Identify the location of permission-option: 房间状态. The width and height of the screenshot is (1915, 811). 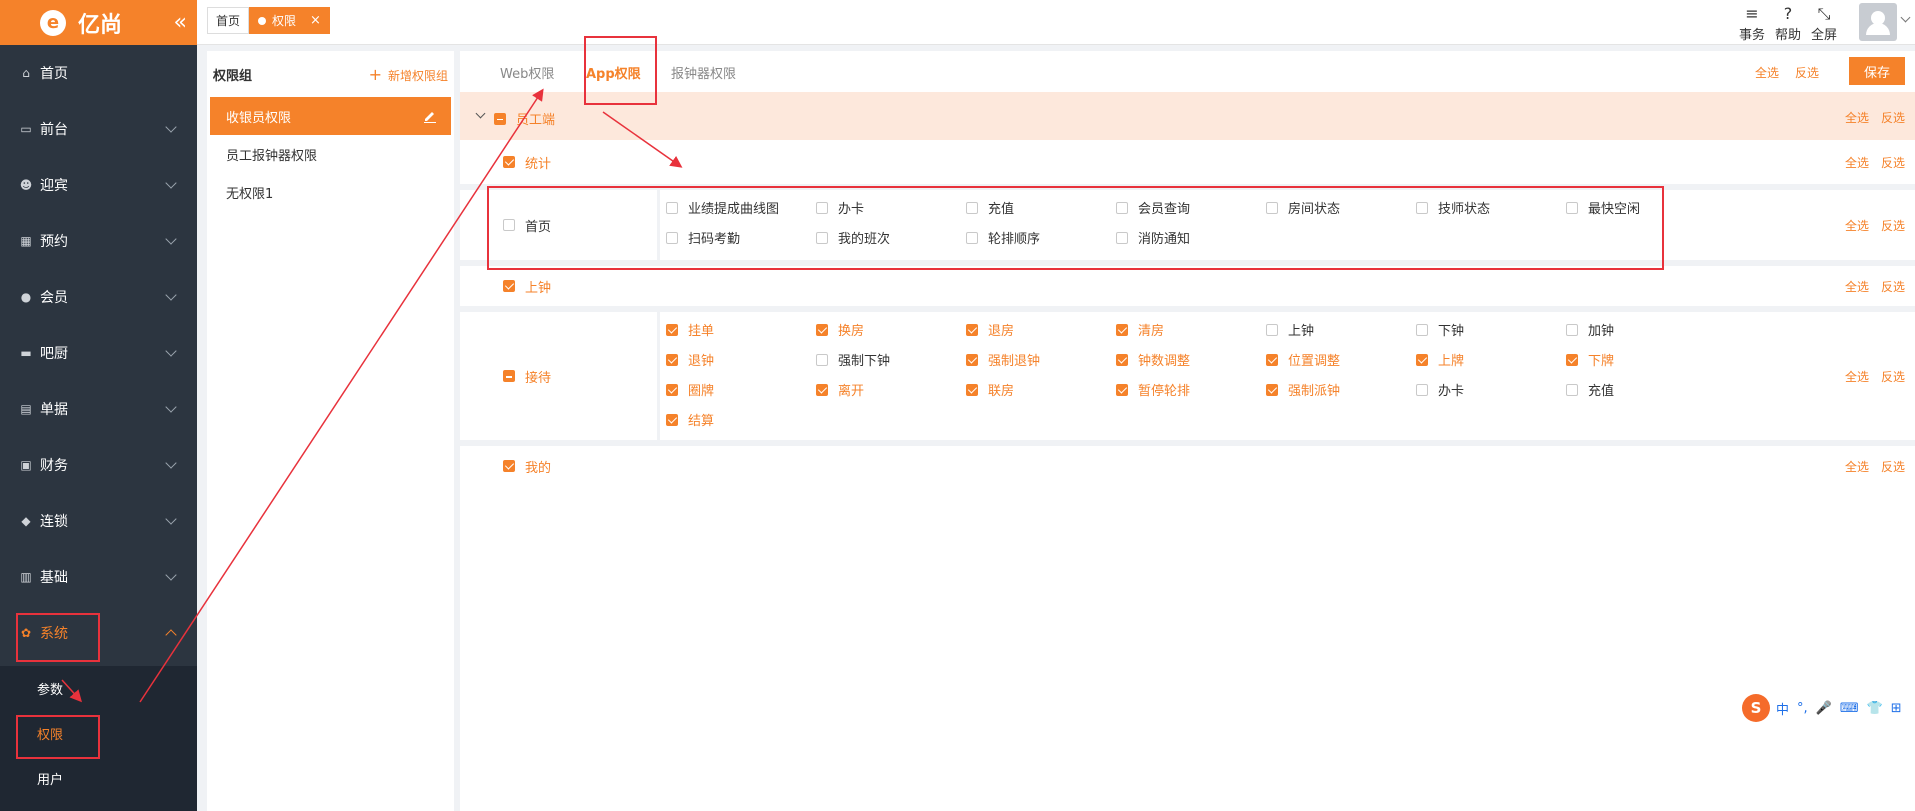
(1303, 207).